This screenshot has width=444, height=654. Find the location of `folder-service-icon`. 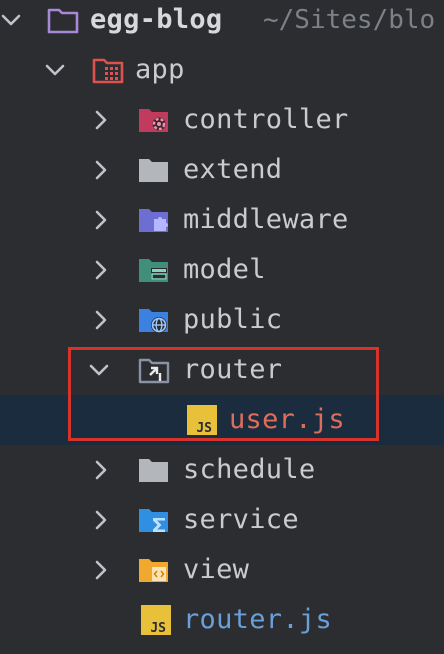

folder-service-icon is located at coordinates (154, 520).